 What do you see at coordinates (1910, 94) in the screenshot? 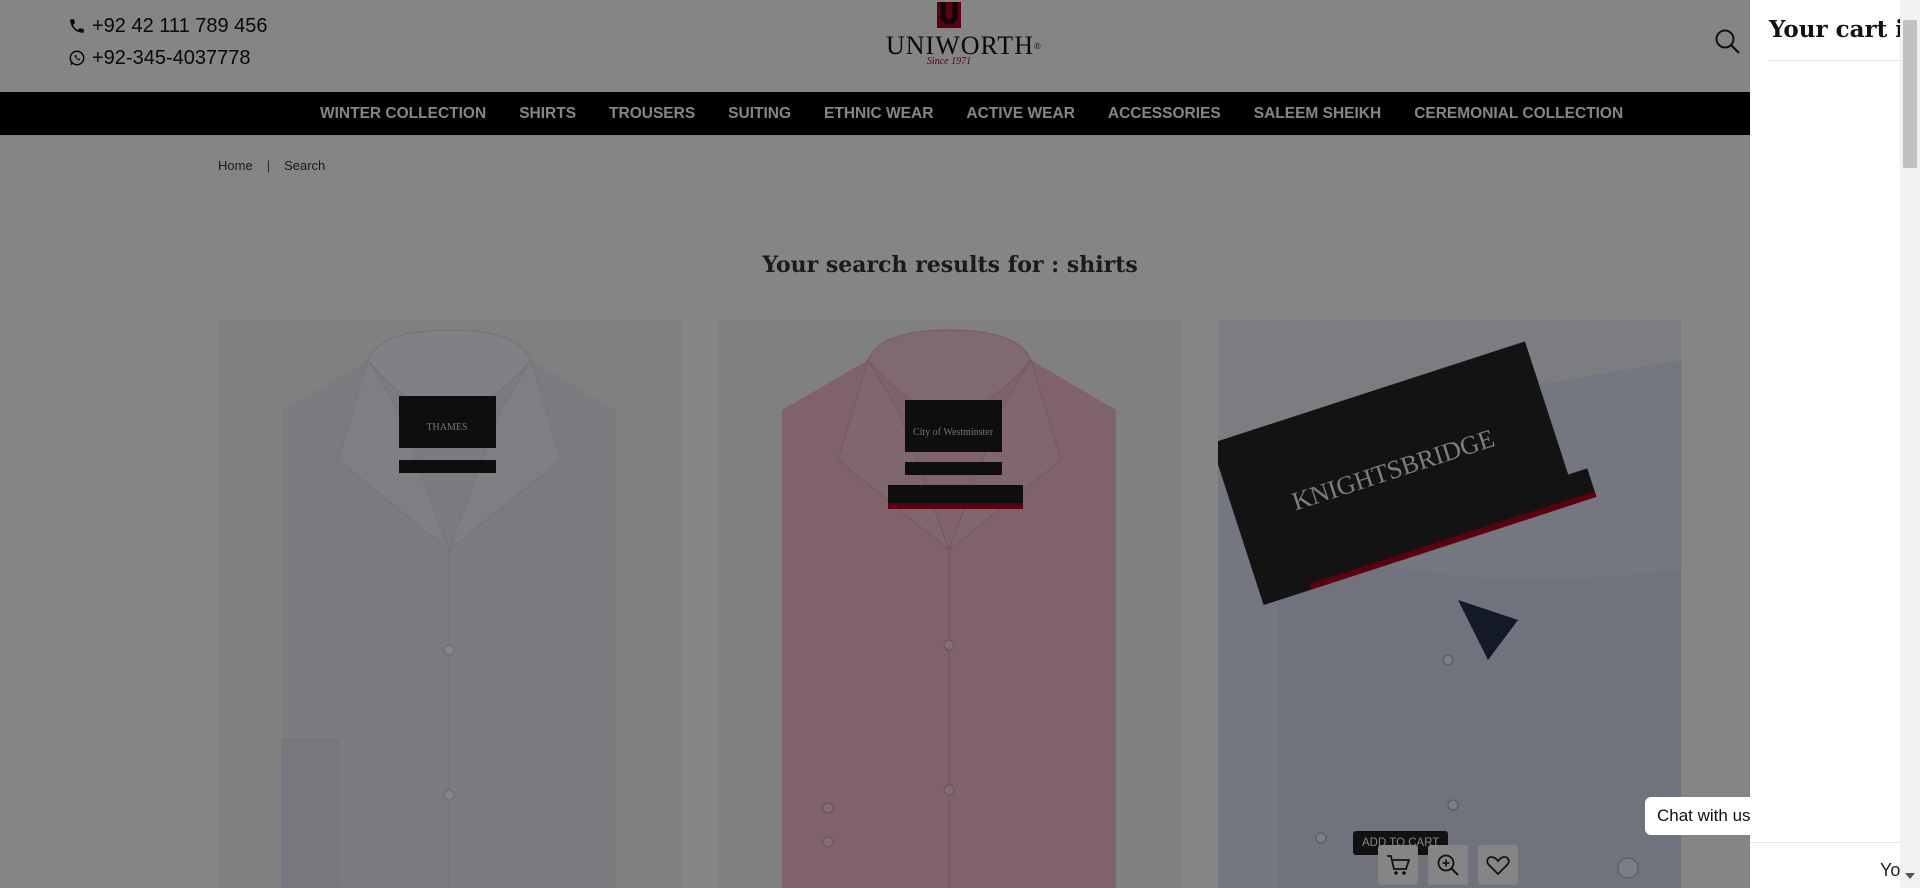
I see `scrollbar-thumb` at bounding box center [1910, 94].